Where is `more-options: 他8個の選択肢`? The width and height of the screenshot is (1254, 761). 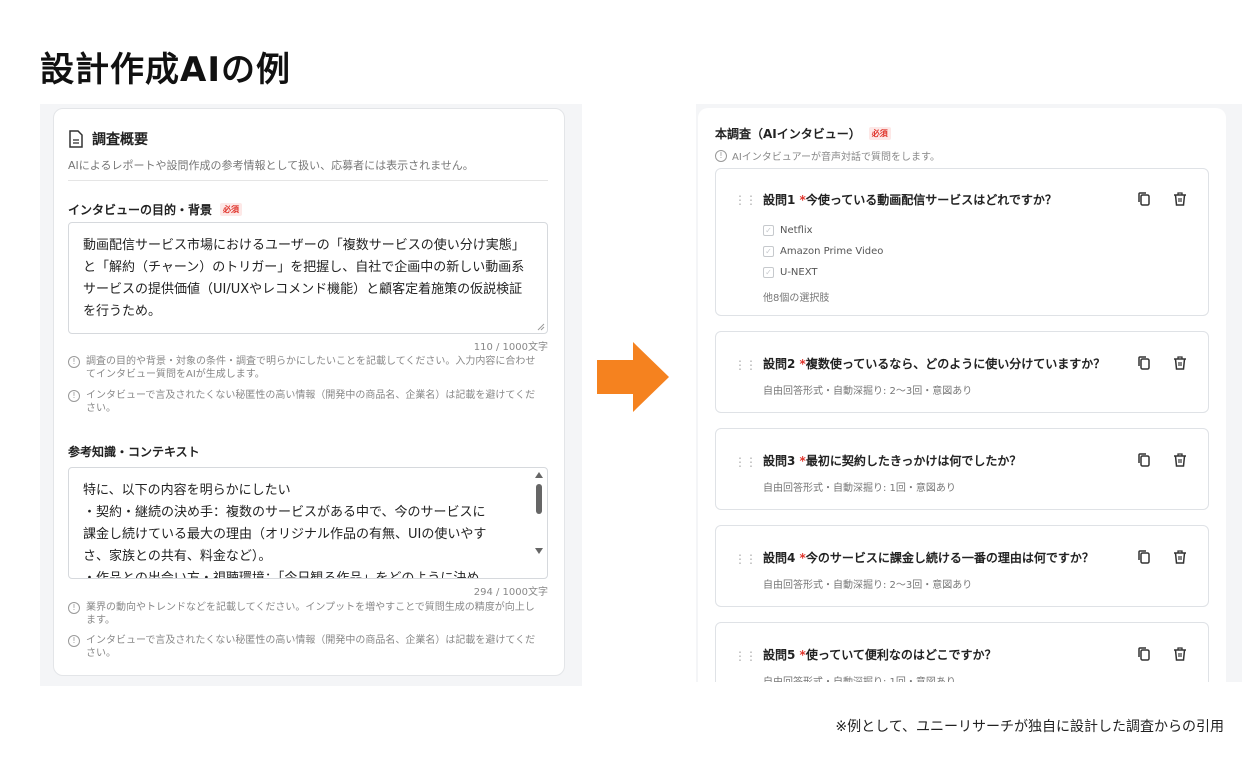
more-options: 他8個の選択肢 is located at coordinates (796, 298).